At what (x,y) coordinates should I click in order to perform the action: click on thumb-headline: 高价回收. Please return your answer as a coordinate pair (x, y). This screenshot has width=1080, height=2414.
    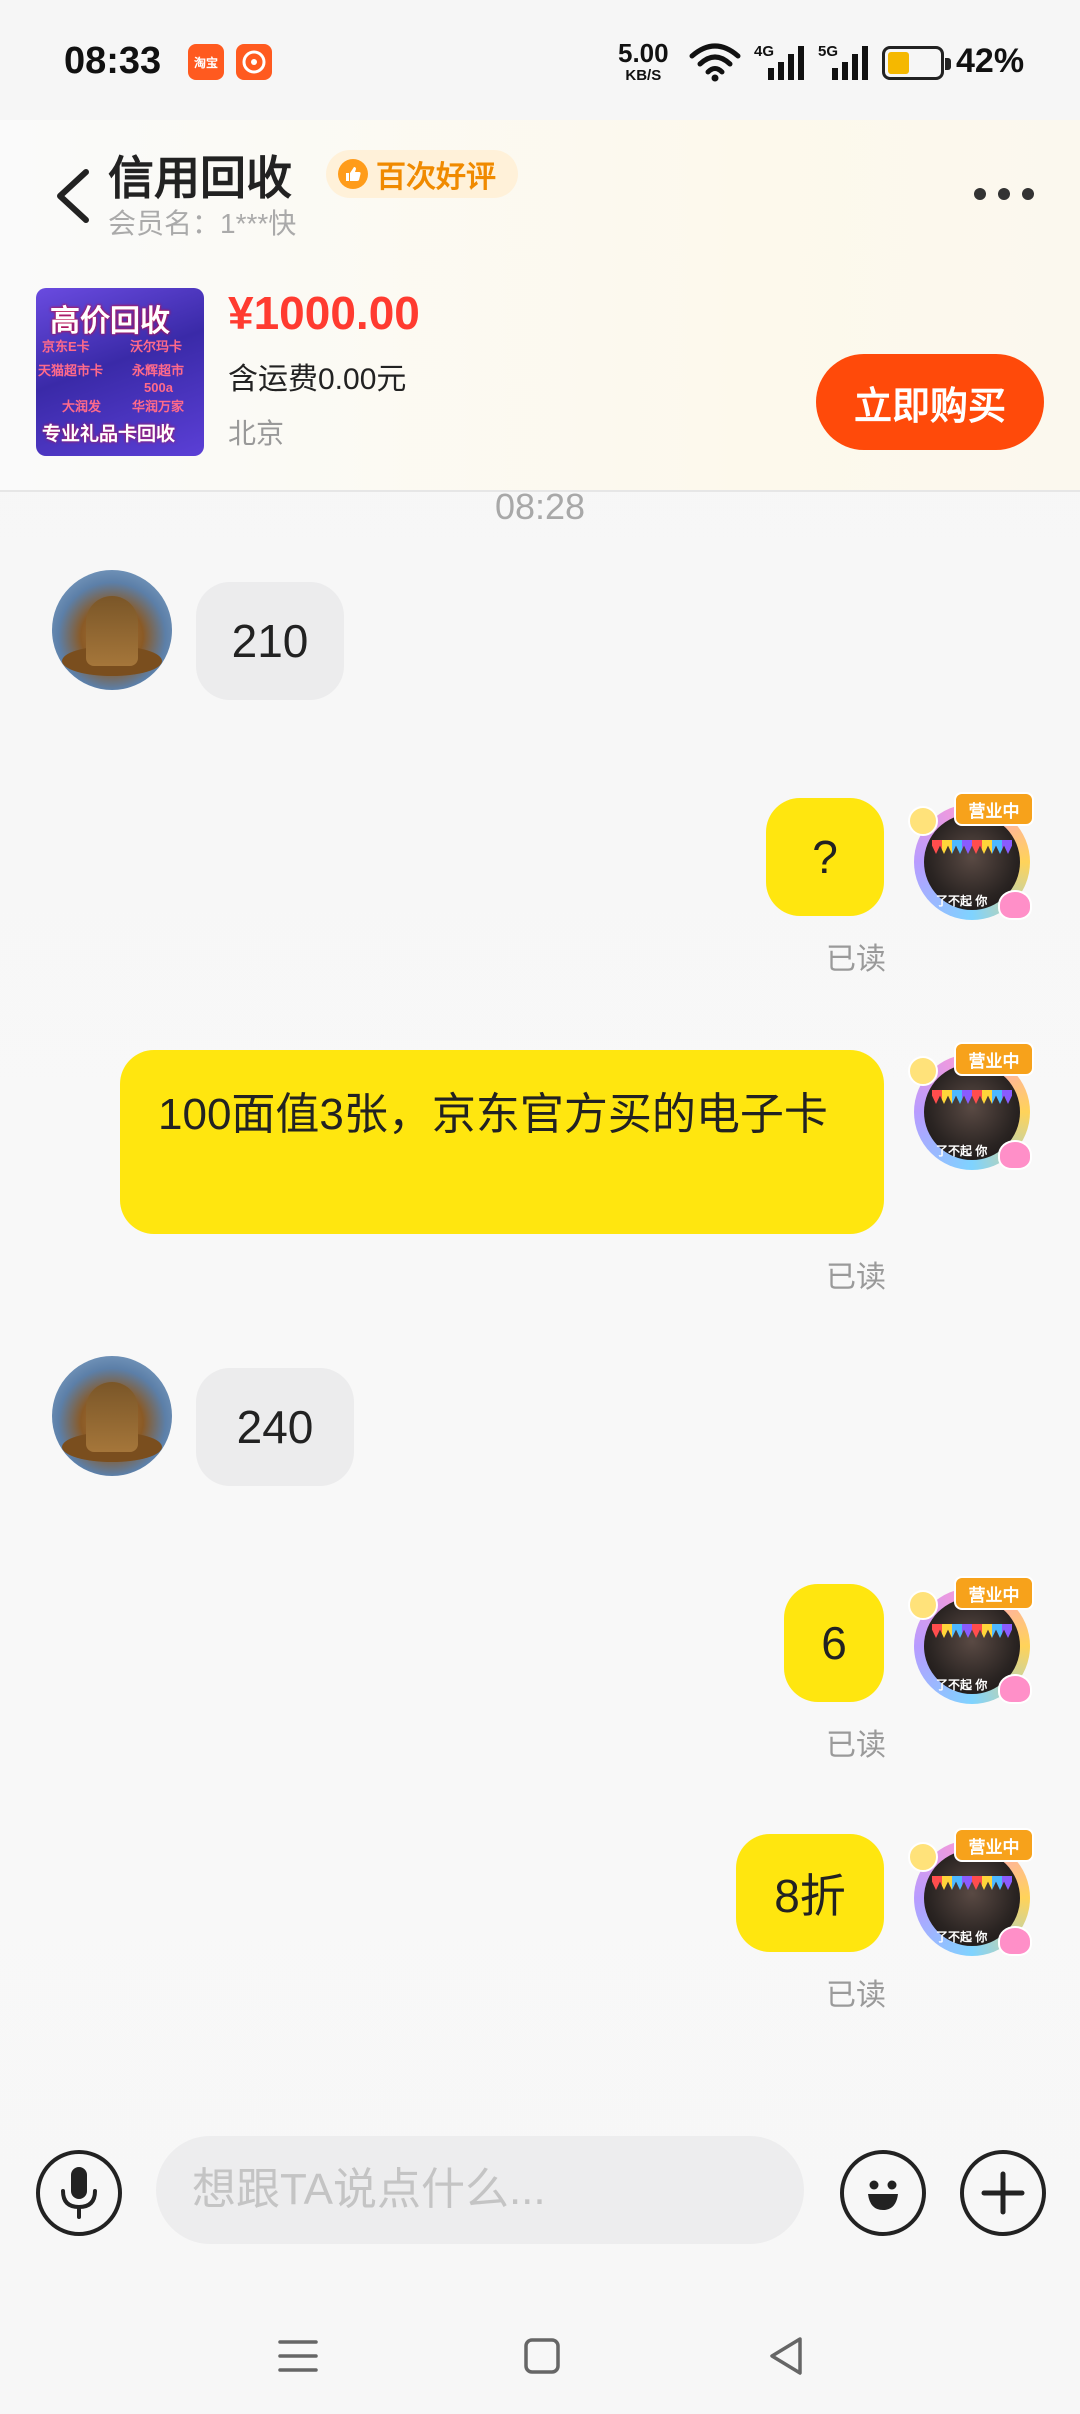
    Looking at the image, I should click on (110, 321).